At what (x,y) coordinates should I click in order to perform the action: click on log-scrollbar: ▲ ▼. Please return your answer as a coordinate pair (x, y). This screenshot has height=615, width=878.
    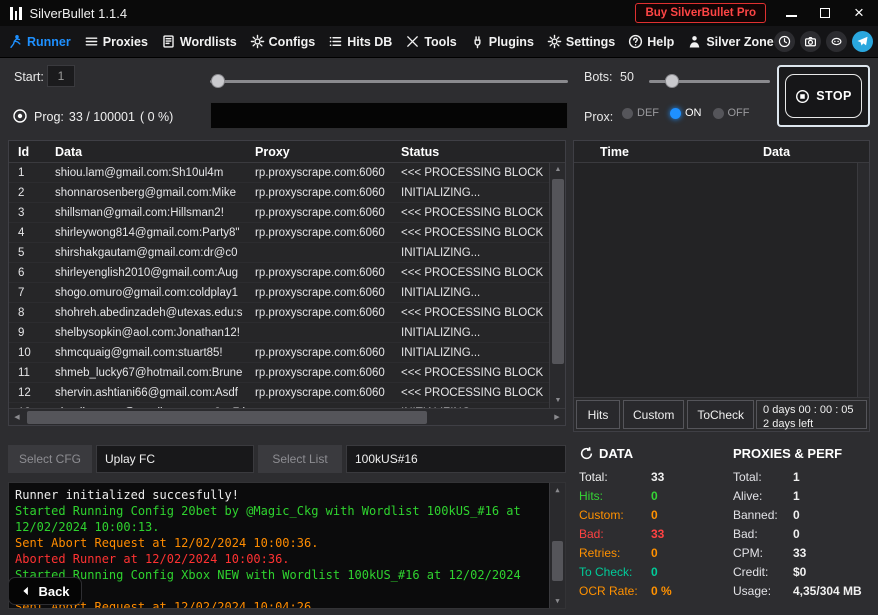
    Looking at the image, I should click on (557, 545).